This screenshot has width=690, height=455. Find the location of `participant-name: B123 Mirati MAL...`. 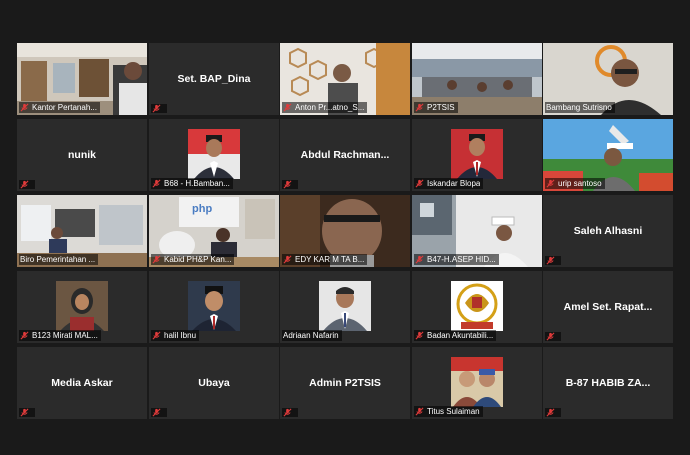

participant-name: B123 Mirati MAL... is located at coordinates (65, 335).